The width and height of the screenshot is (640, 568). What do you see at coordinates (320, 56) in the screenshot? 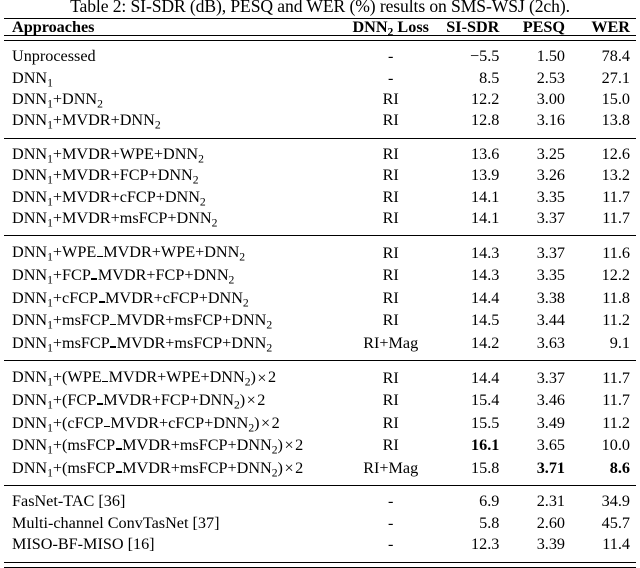
I see `table-row: Unprocessed - −5.5 1.50 78.4` at bounding box center [320, 56].